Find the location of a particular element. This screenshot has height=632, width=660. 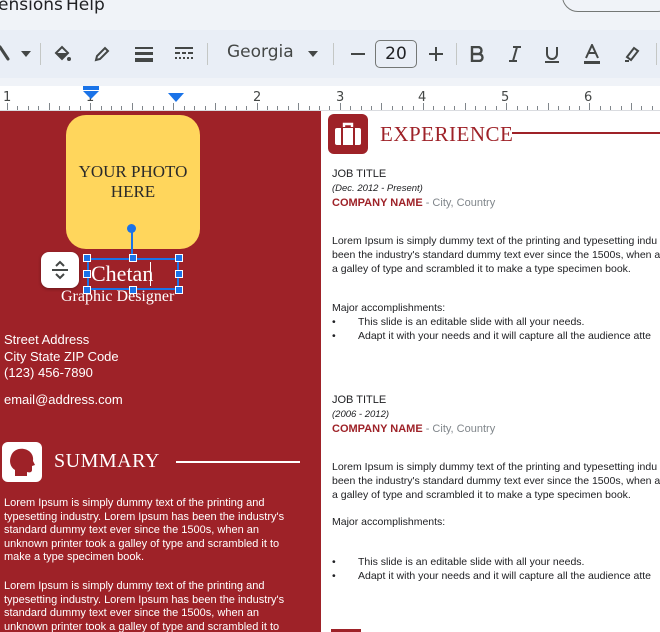

decrease-font-size-icon is located at coordinates (358, 54).